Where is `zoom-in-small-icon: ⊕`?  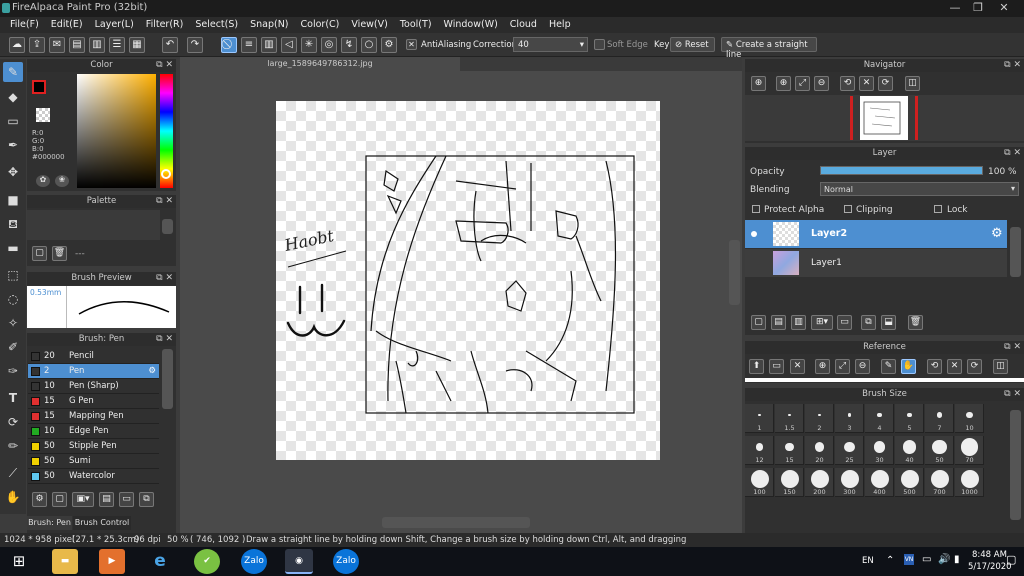 zoom-in-small-icon: ⊕ is located at coordinates (783, 83).